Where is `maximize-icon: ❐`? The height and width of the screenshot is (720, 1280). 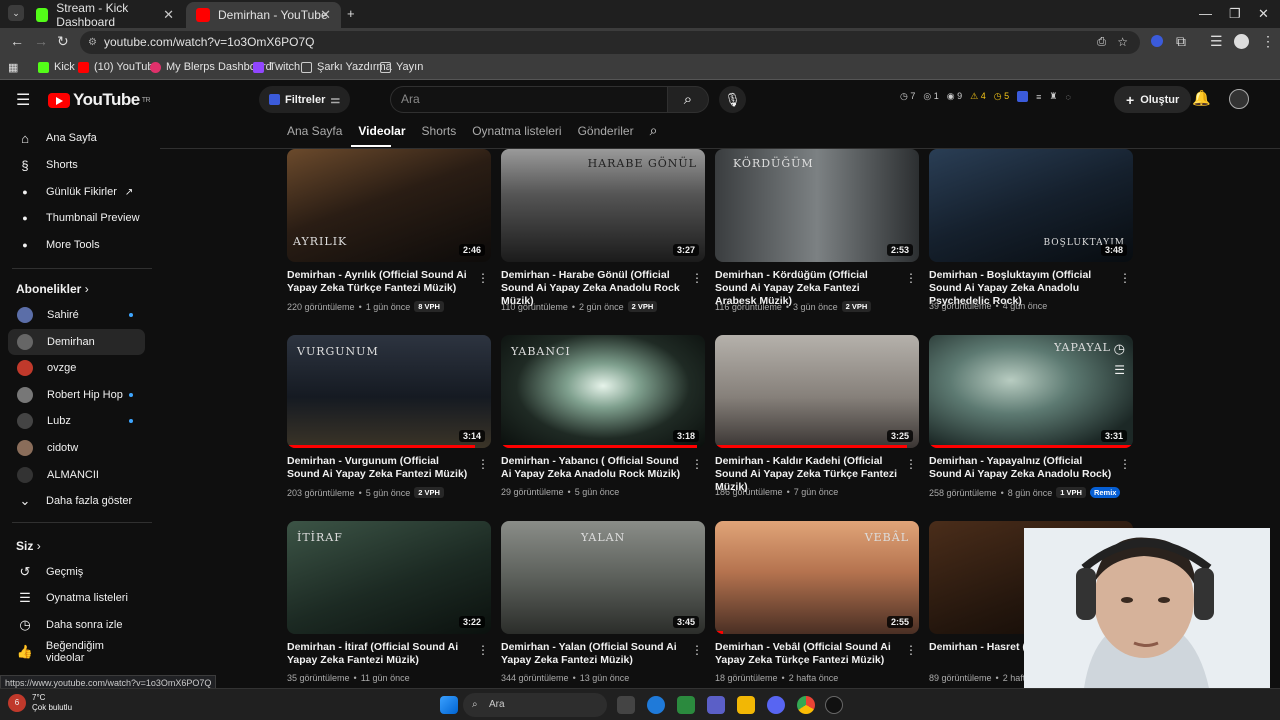 maximize-icon: ❐ is located at coordinates (1235, 14).